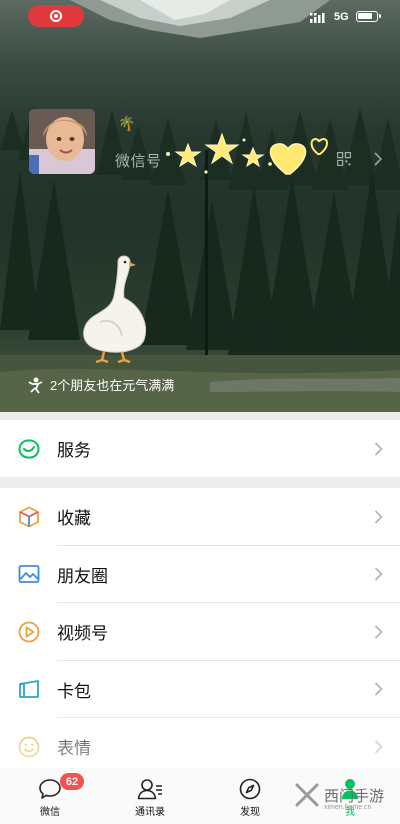 The width and height of the screenshot is (400, 824). Describe the element at coordinates (341, 17) in the screenshot. I see `network-type-label: 5G` at that location.